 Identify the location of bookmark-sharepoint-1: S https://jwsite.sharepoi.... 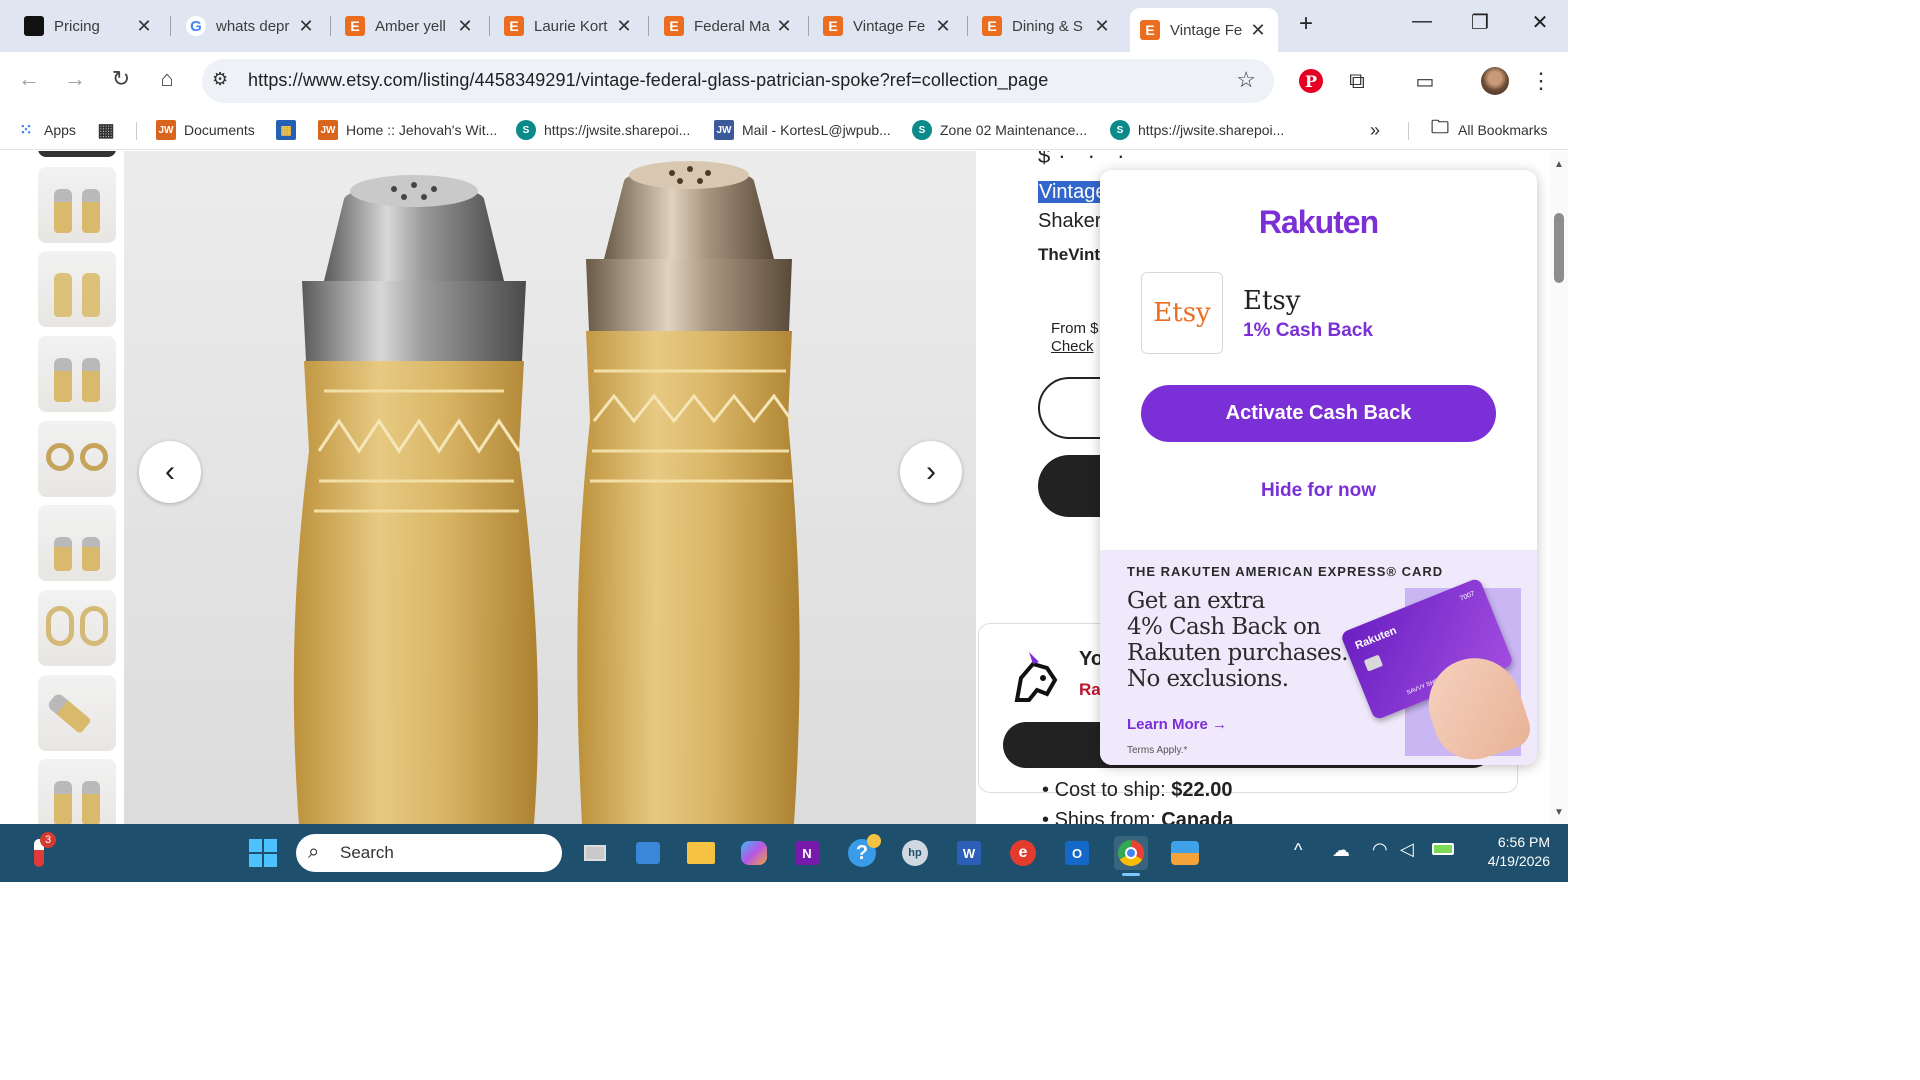
(603, 130).